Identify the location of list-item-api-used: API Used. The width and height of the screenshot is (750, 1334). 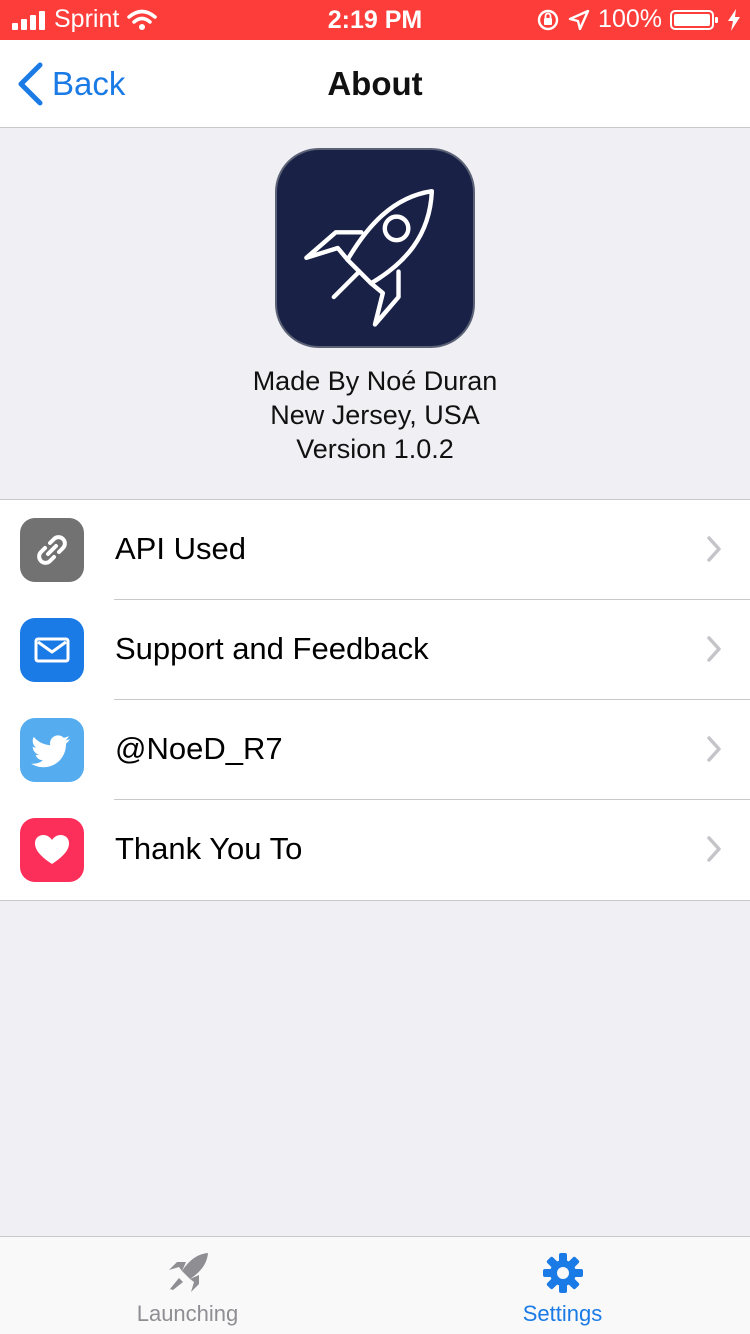
(375, 550).